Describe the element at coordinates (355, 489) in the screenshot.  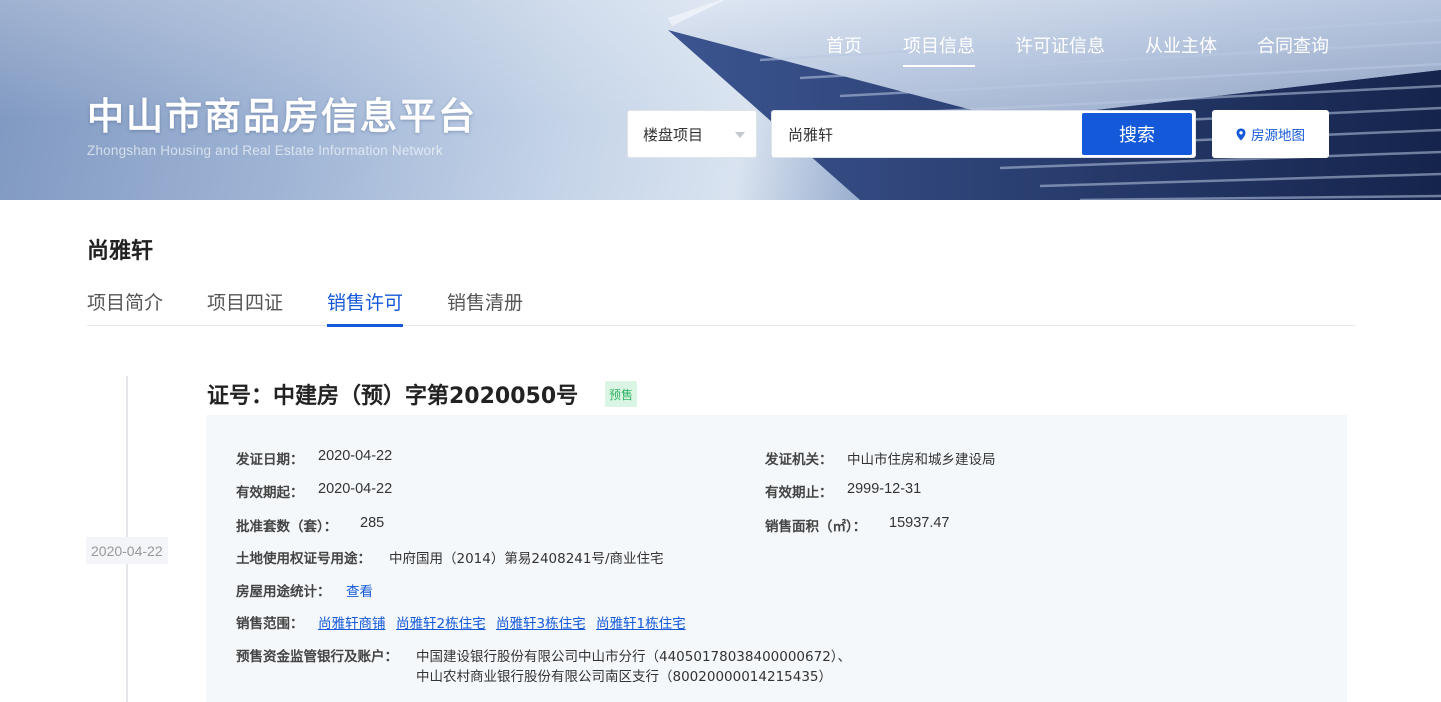
I see `valid-from-value: 2020-04-22` at that location.